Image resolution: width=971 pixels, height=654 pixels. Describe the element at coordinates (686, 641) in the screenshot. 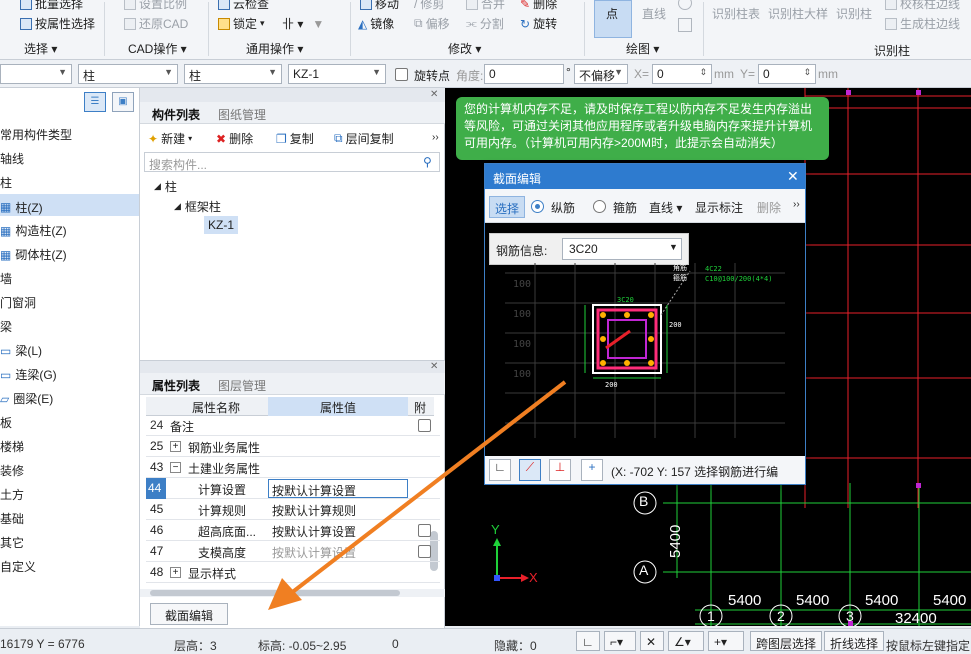

I see `angle-snap-icon: ∠▾` at that location.